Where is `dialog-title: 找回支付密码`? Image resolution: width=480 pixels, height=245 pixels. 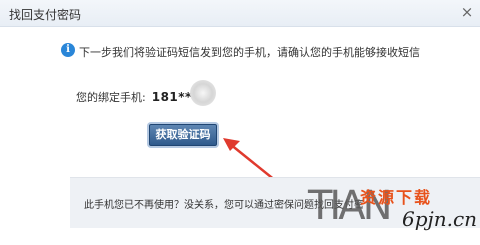
dialog-title: 找回支付密码 is located at coordinates (45, 15).